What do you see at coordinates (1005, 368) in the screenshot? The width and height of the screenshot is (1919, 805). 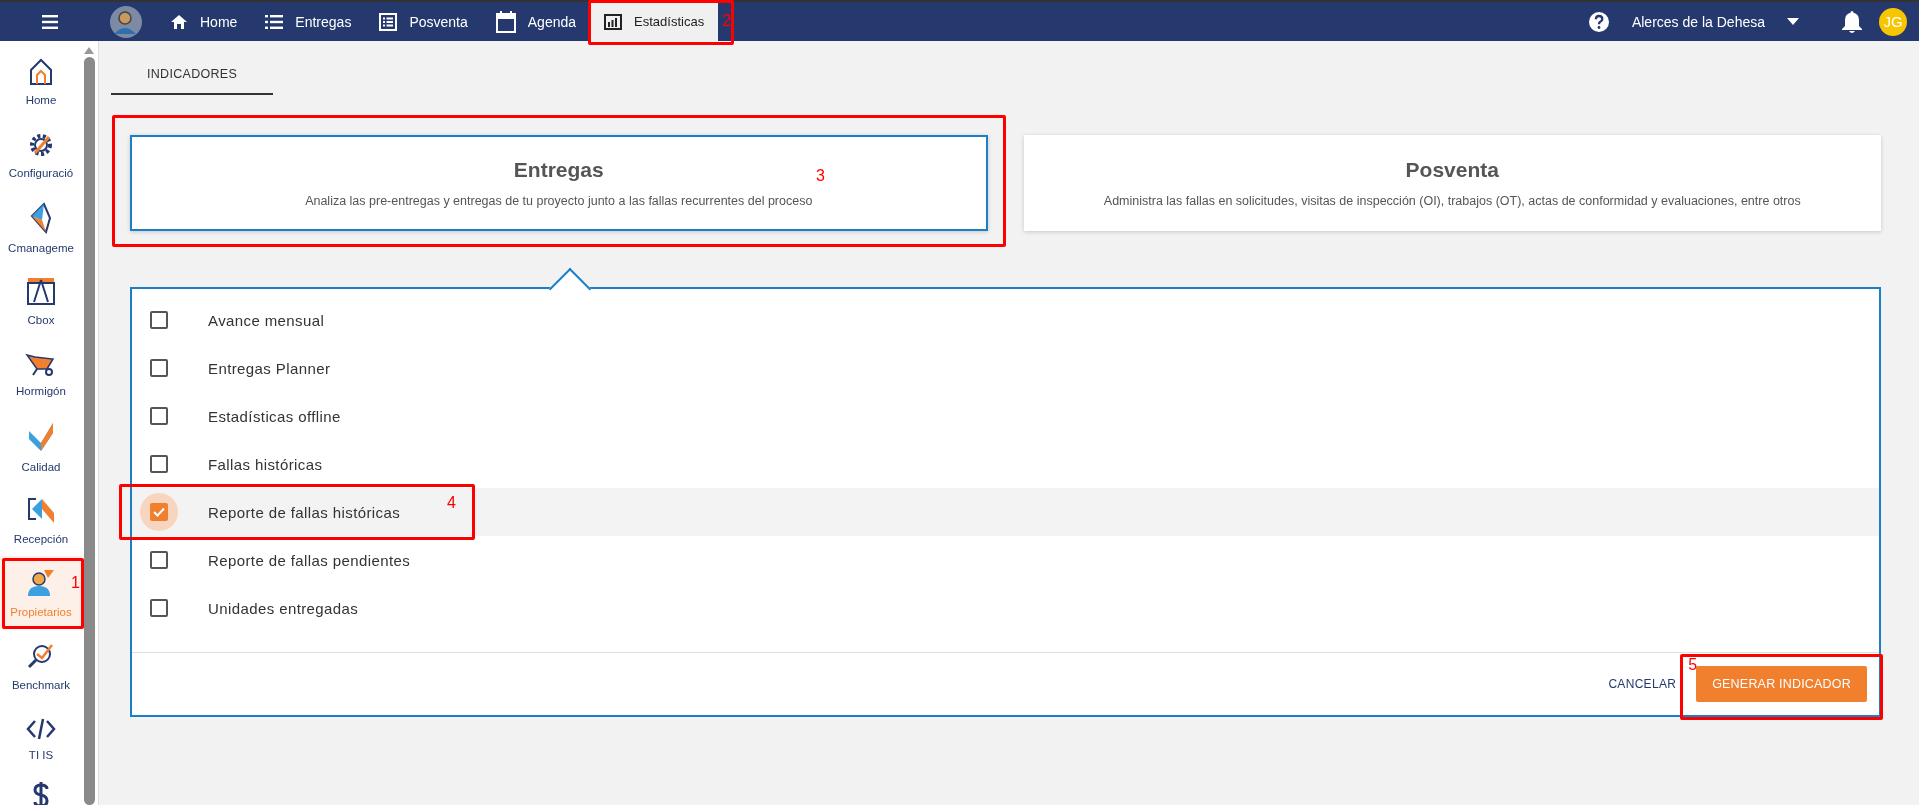 I see `indicator-row: Entregas Planner` at bounding box center [1005, 368].